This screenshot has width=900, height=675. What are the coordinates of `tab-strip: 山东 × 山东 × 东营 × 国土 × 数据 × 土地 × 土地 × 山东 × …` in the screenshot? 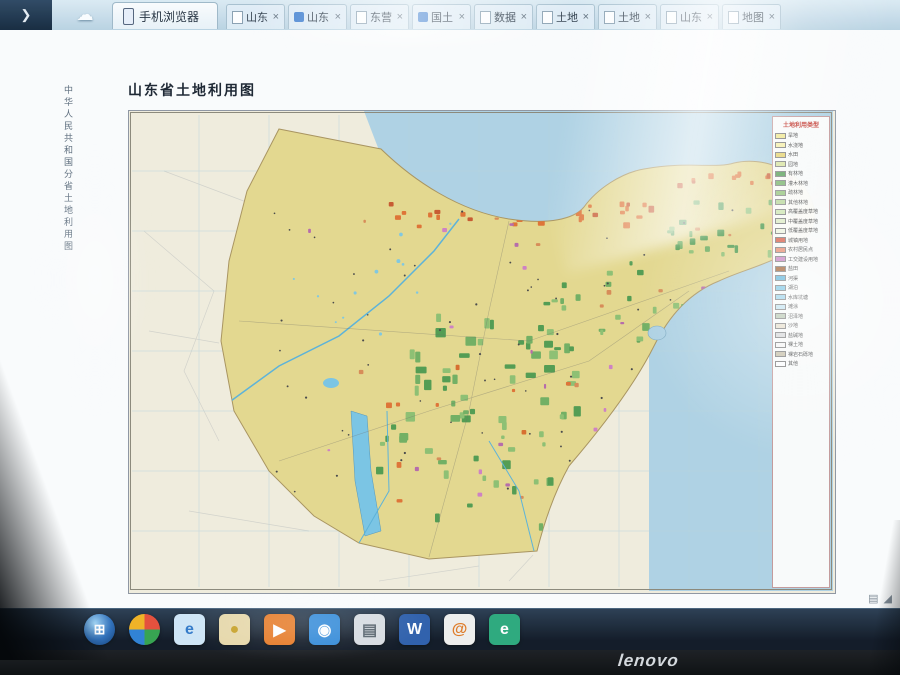 It's located at (563, 17).